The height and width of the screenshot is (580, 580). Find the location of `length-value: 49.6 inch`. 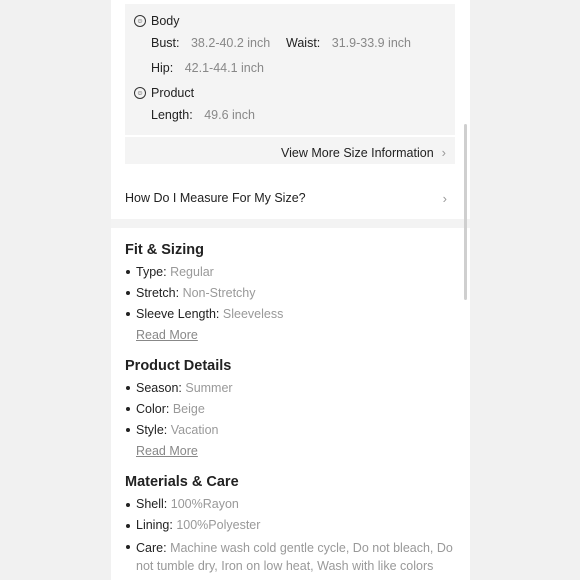

length-value: 49.6 inch is located at coordinates (229, 115).